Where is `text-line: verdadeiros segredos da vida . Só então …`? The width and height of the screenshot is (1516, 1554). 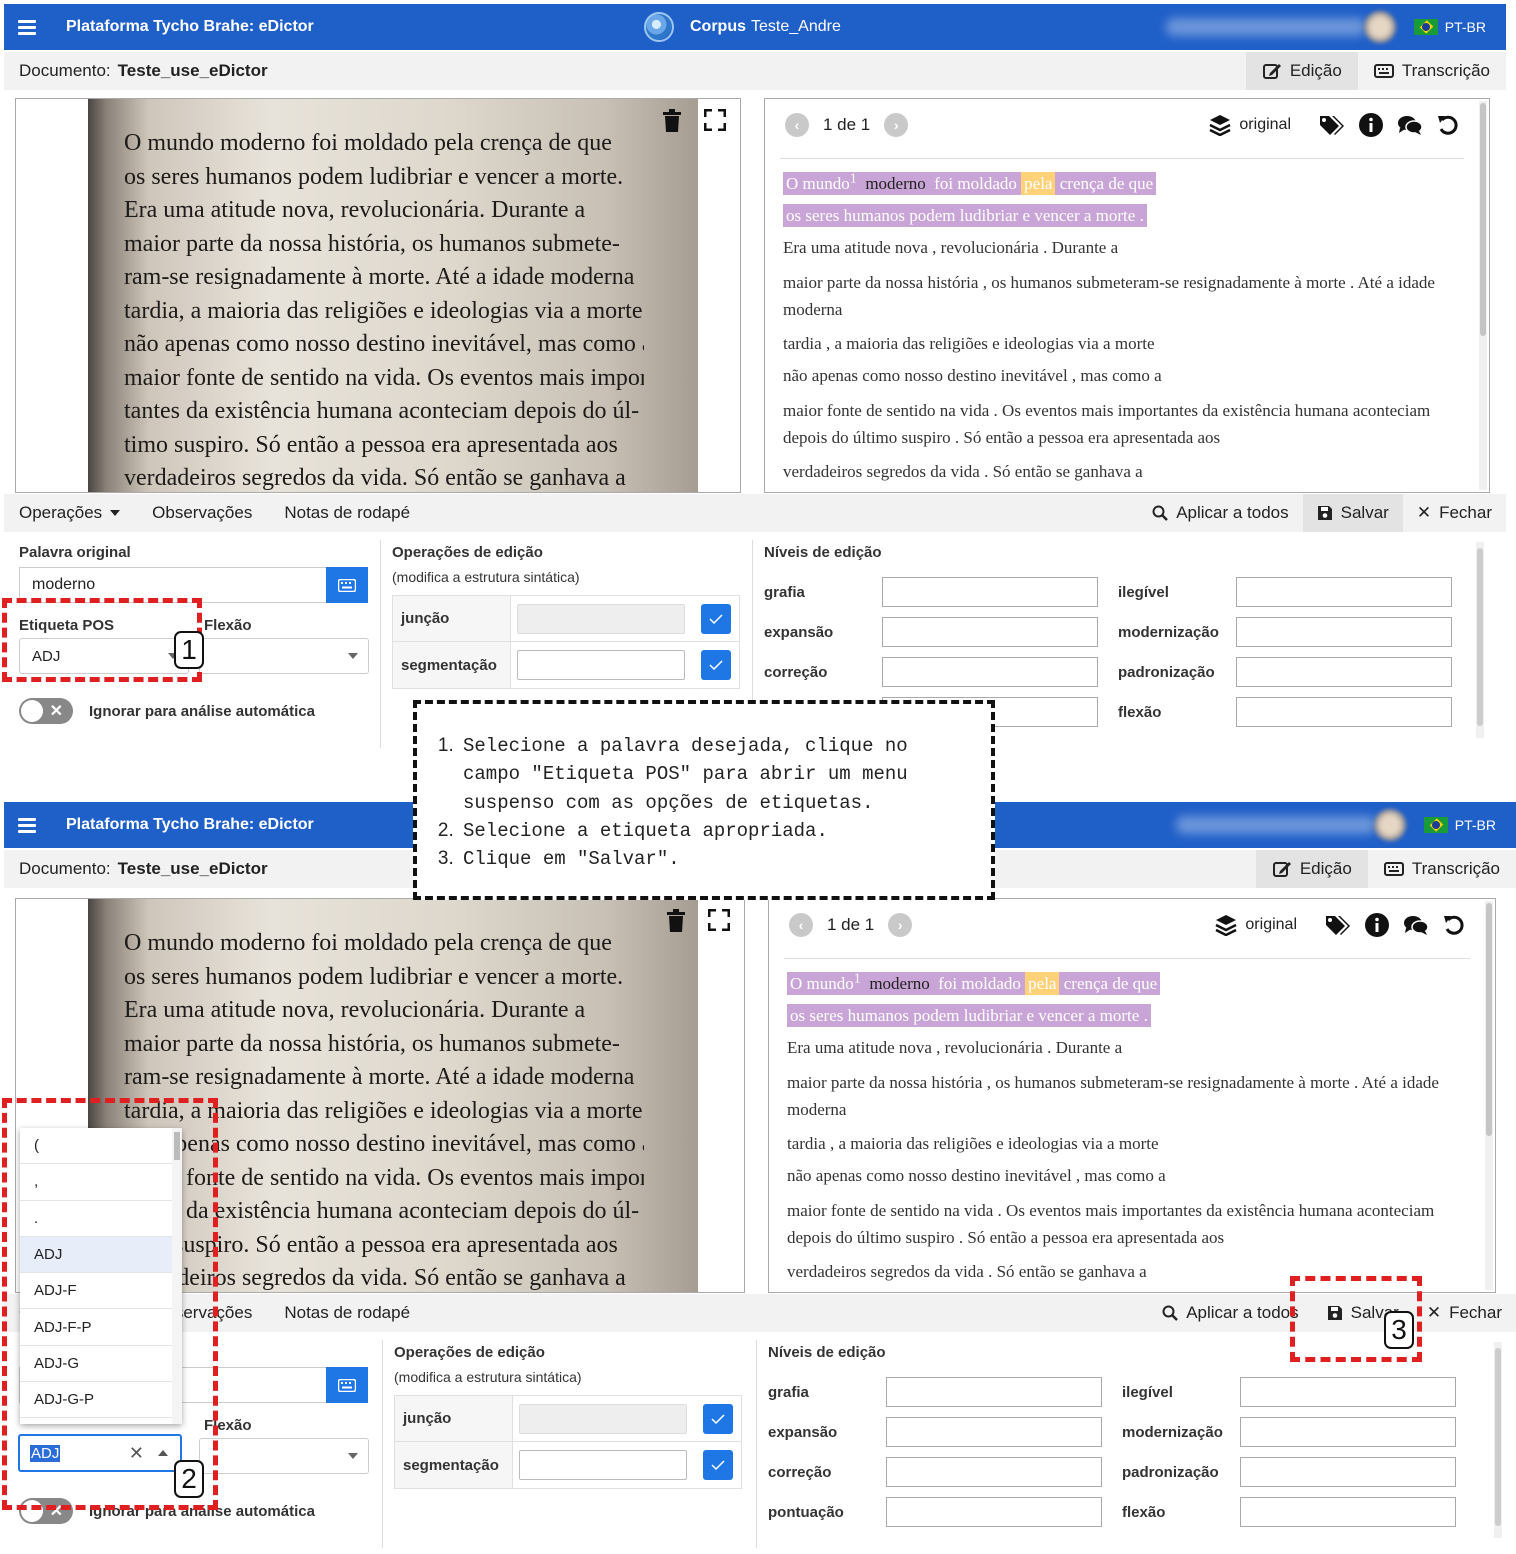
text-line: verdadeiros segredos da vida . Só então … is located at coordinates (1122, 472).